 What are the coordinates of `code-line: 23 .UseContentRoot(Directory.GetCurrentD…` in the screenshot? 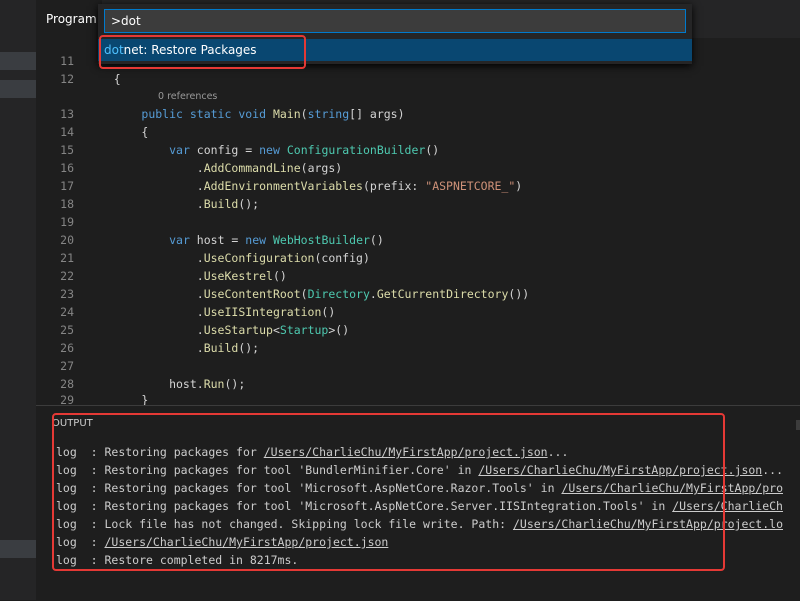 It's located at (295, 294).